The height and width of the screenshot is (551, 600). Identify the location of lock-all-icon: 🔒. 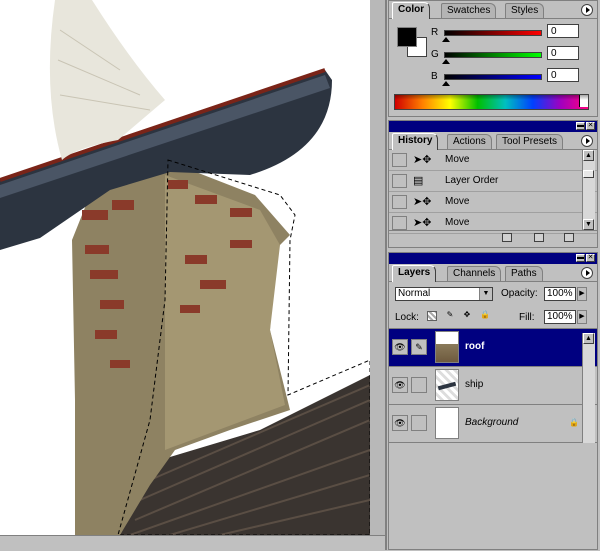
(485, 316).